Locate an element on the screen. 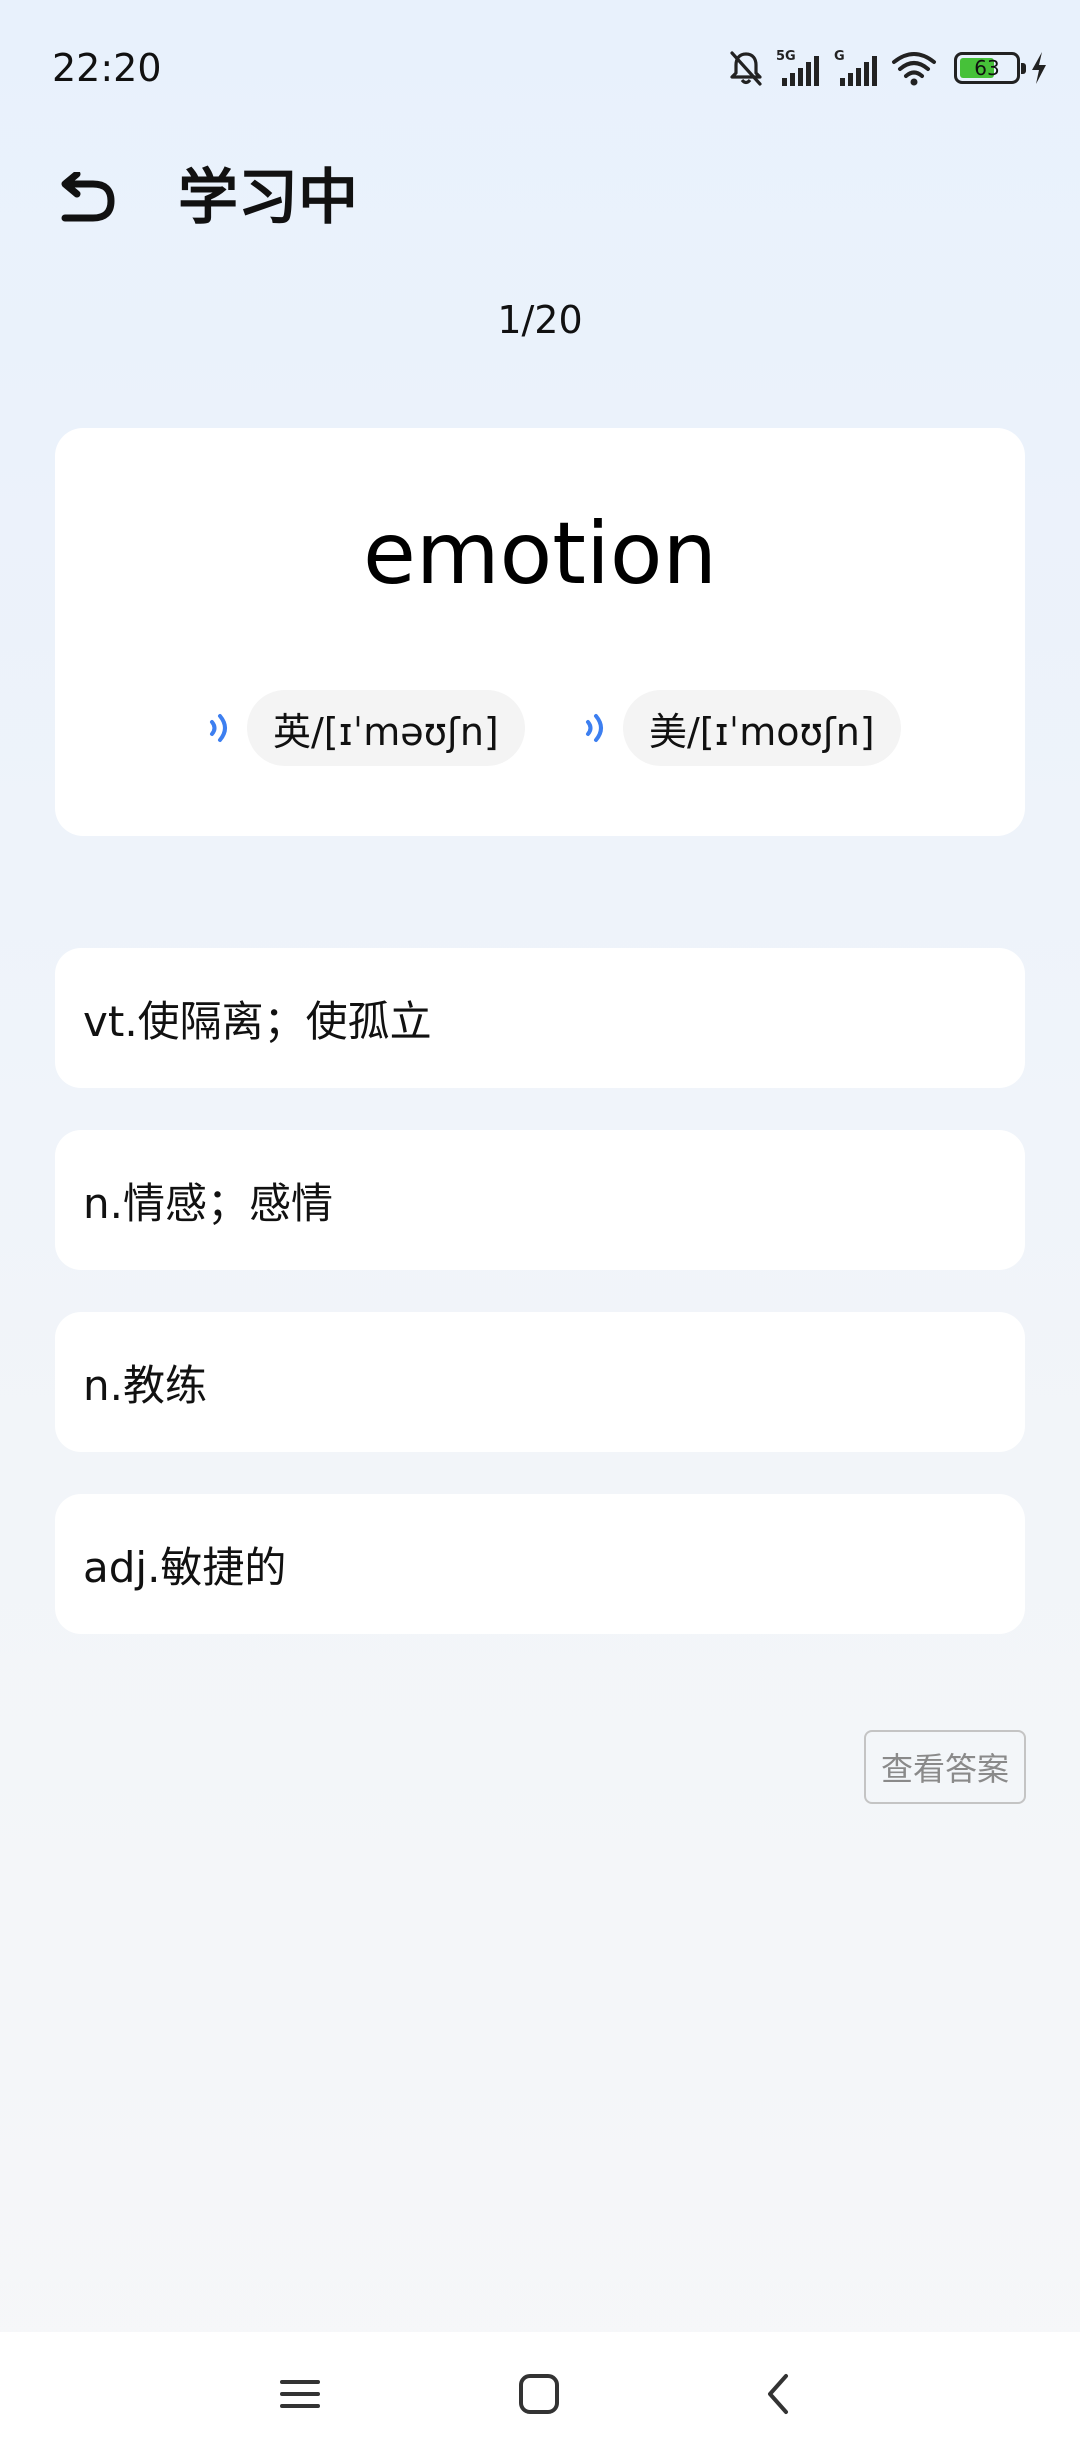 The width and height of the screenshot is (1080, 2460). back-nav-button is located at coordinates (778, 2396).